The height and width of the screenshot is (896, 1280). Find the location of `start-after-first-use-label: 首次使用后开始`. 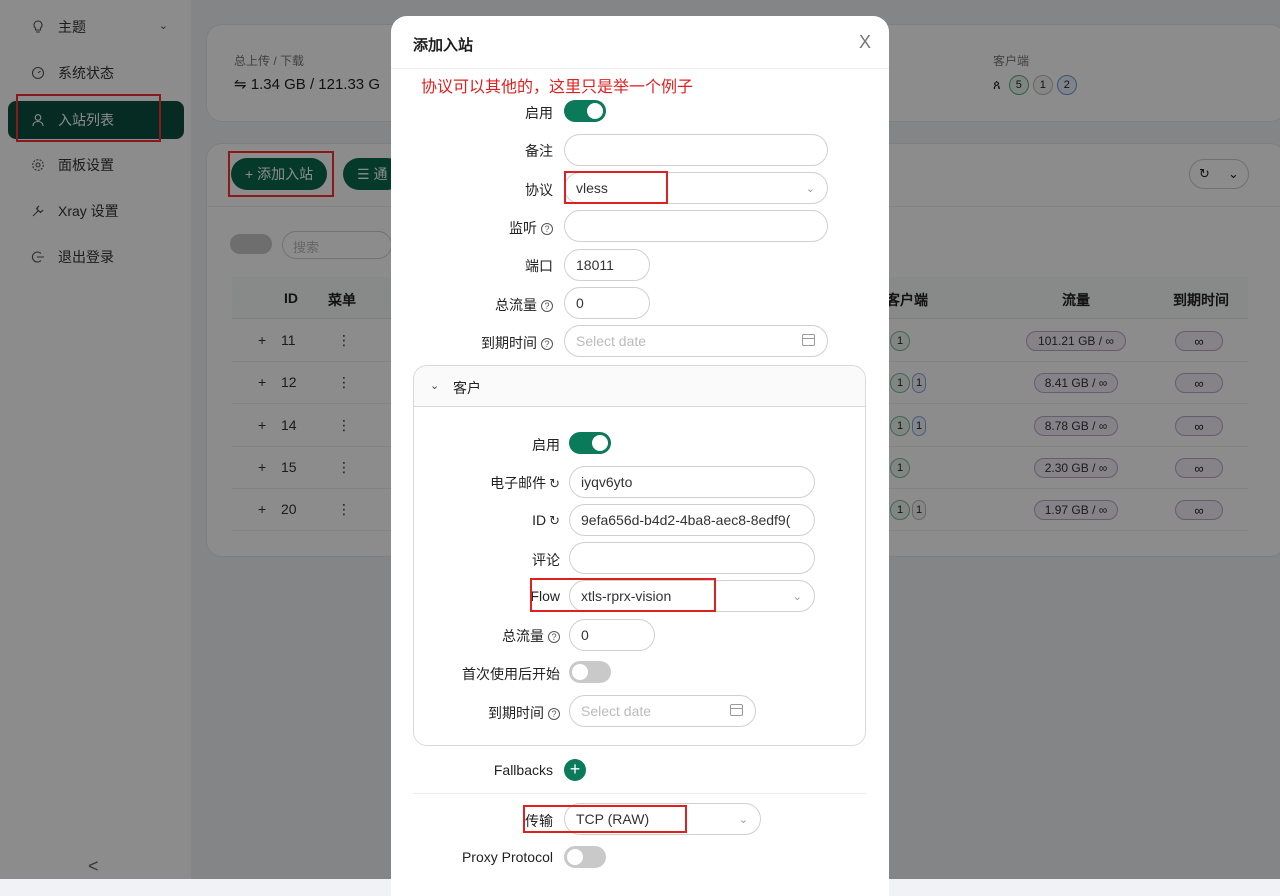

start-after-first-use-label: 首次使用后开始 is located at coordinates (511, 674).